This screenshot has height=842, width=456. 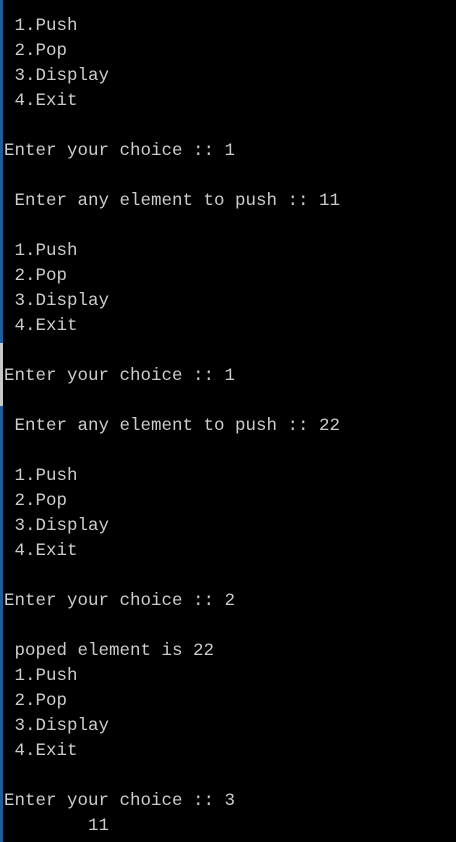 I want to click on console-line: Enter any element to push :: 22, so click(x=172, y=426).